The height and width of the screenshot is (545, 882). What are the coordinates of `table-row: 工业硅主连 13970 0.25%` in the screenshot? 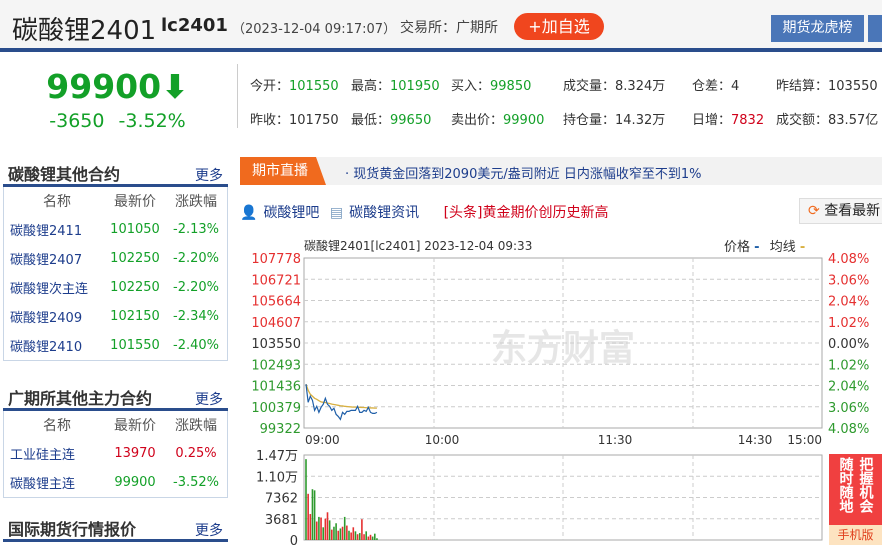 It's located at (115, 453).